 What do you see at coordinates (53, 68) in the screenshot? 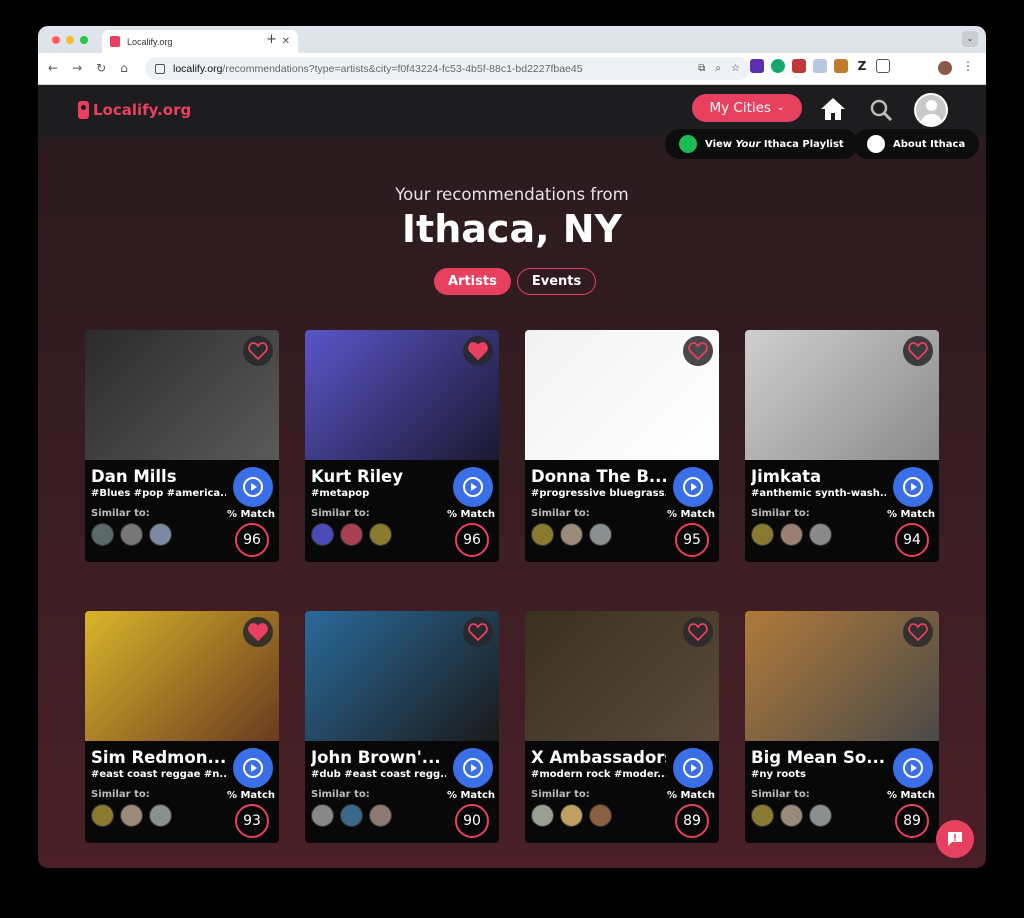
I see `back-icon: ←` at bounding box center [53, 68].